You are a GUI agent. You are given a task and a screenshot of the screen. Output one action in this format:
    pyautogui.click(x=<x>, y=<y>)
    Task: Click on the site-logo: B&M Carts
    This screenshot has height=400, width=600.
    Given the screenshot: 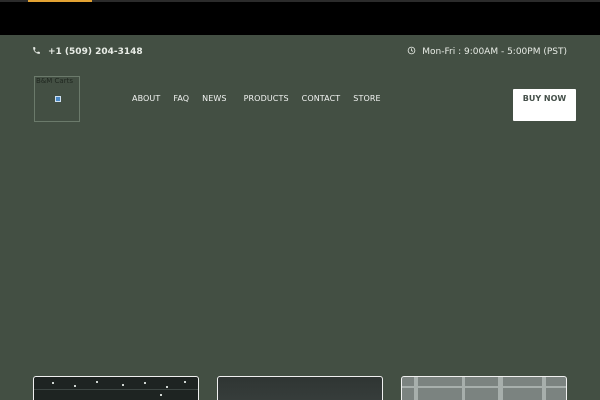 What is the action you would take?
    pyautogui.click(x=57, y=99)
    